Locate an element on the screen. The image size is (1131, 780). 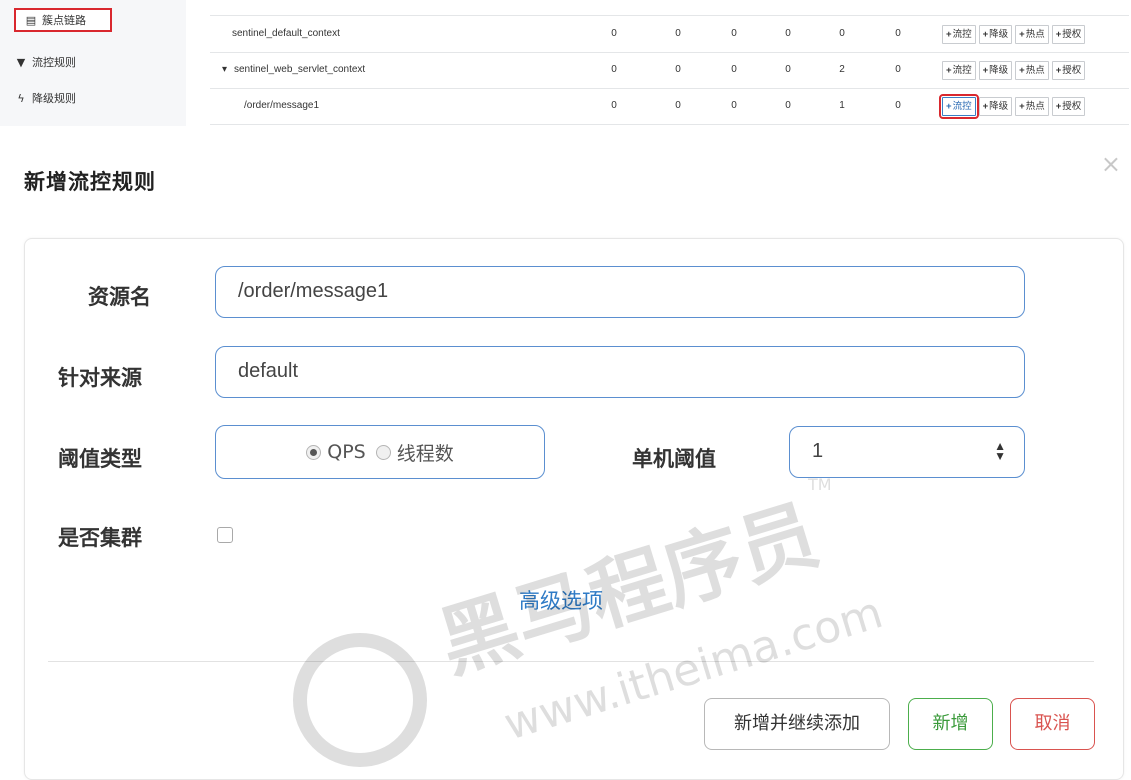
add-button: 新增 is located at coordinates (950, 724).